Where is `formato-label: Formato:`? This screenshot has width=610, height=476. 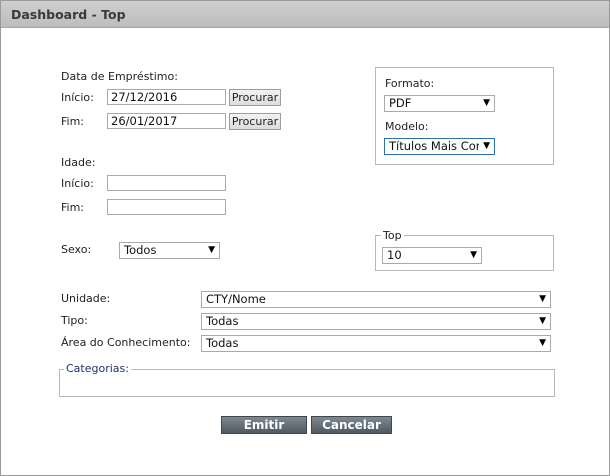
formato-label: Formato: is located at coordinates (410, 83).